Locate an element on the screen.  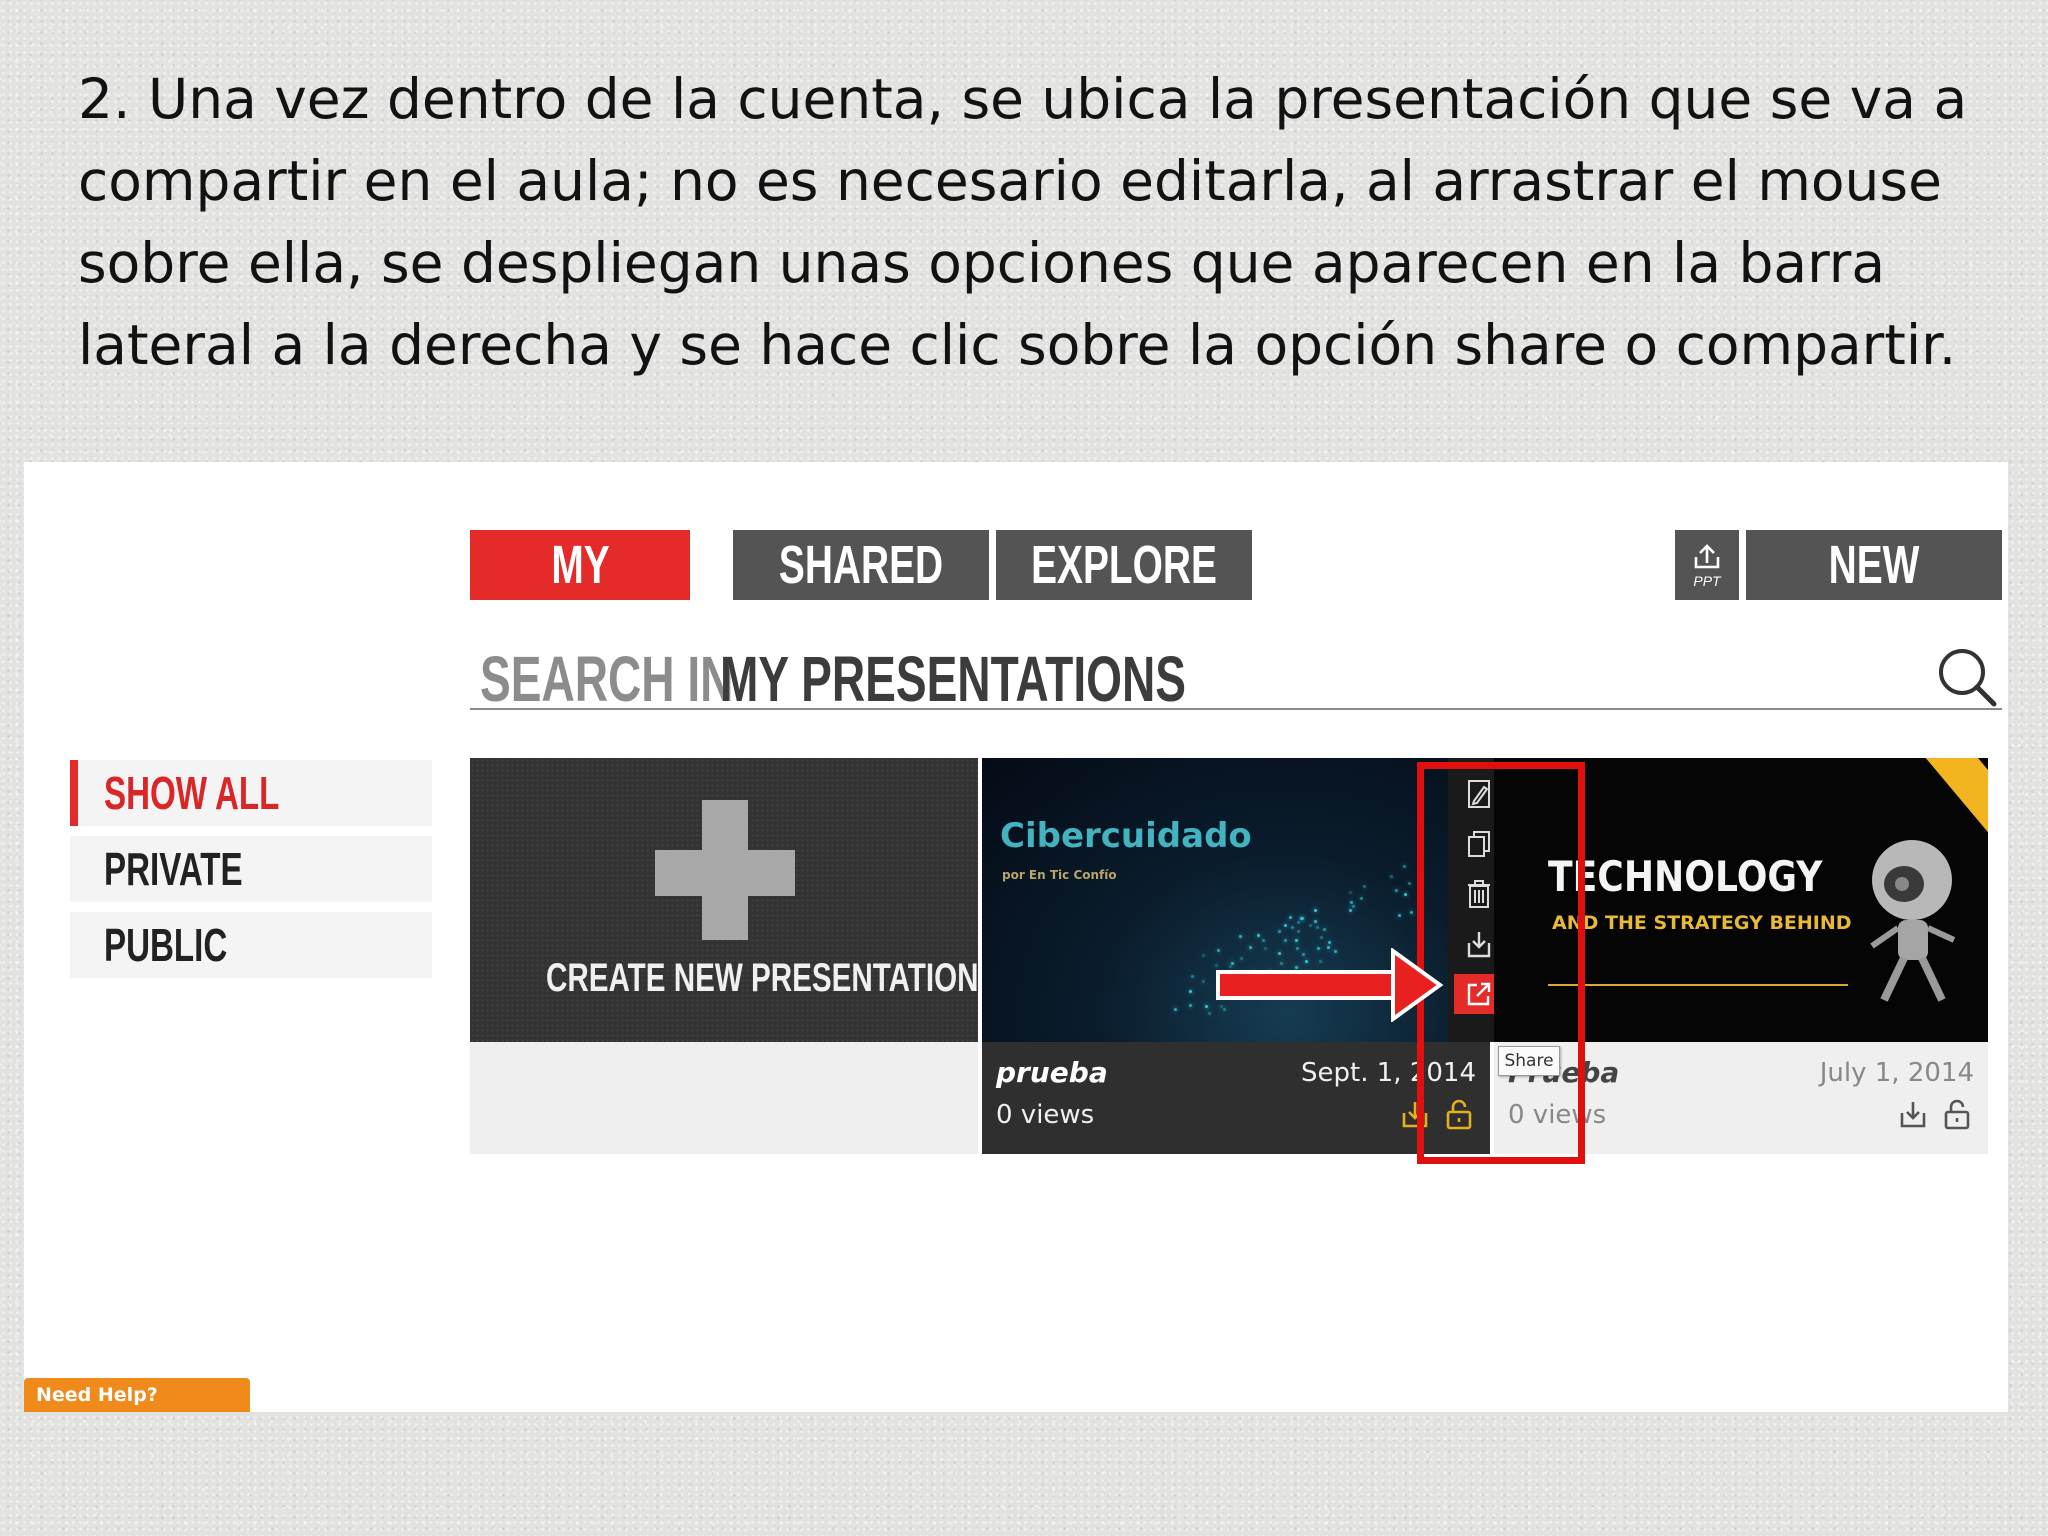
presentation-views: 0 views is located at coordinates (1045, 1115).